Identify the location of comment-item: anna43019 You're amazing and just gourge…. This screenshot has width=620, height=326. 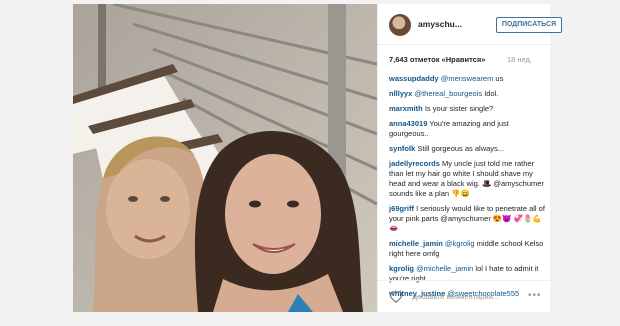
(469, 129).